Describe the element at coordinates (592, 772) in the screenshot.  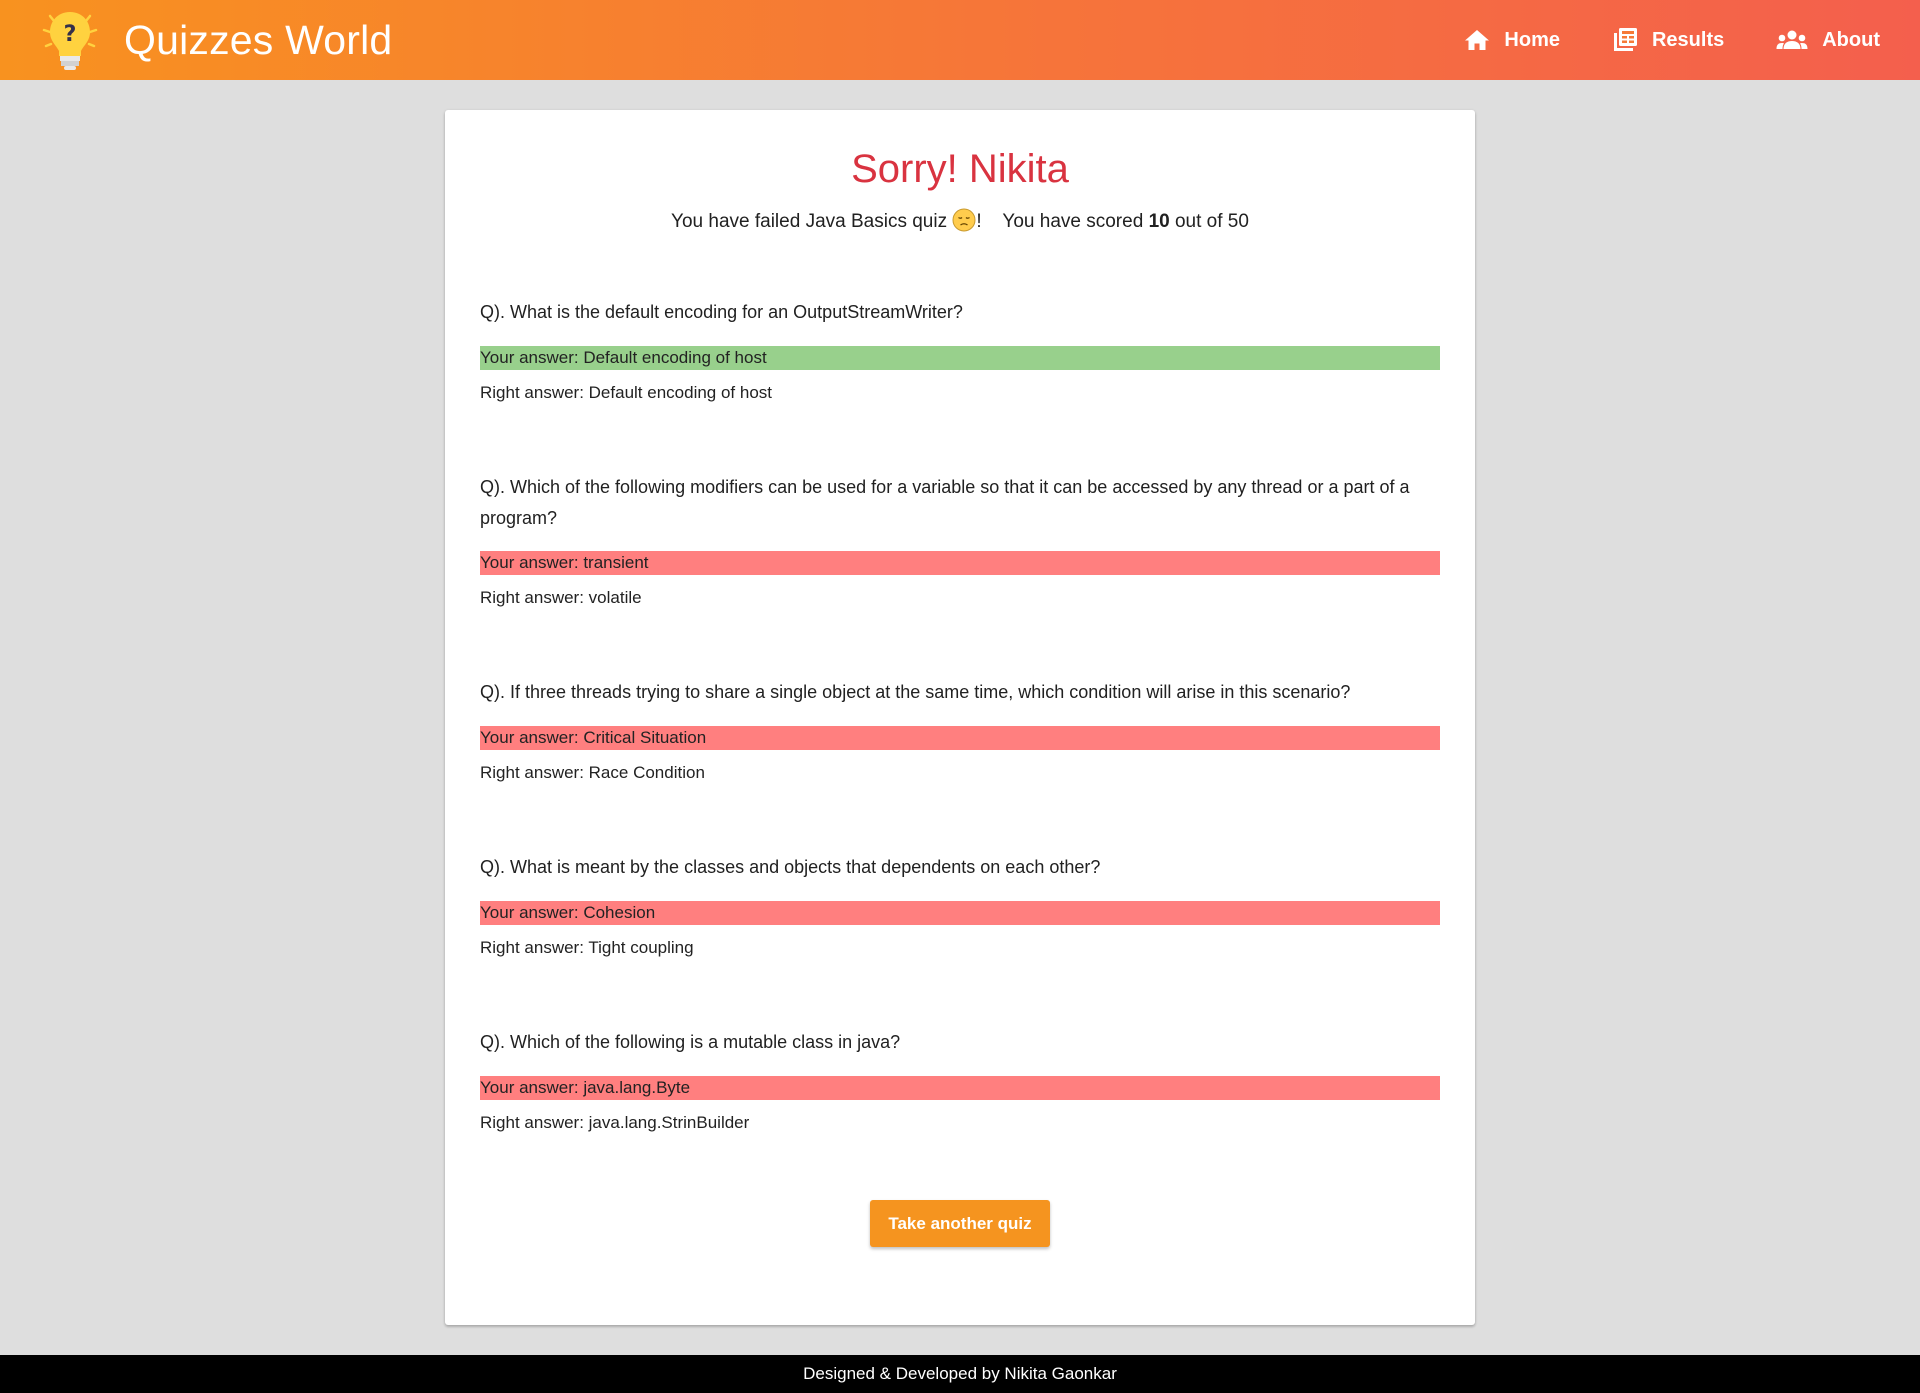
I see `right-answer: Right answer: Race Condition` at that location.